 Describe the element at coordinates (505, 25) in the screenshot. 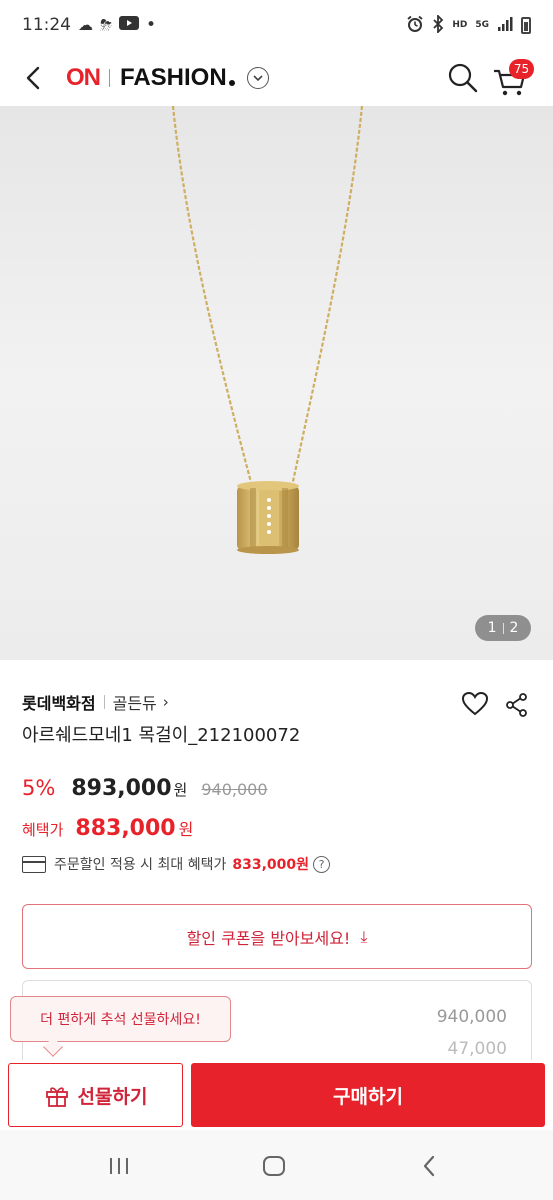

I see `signal-icon` at that location.